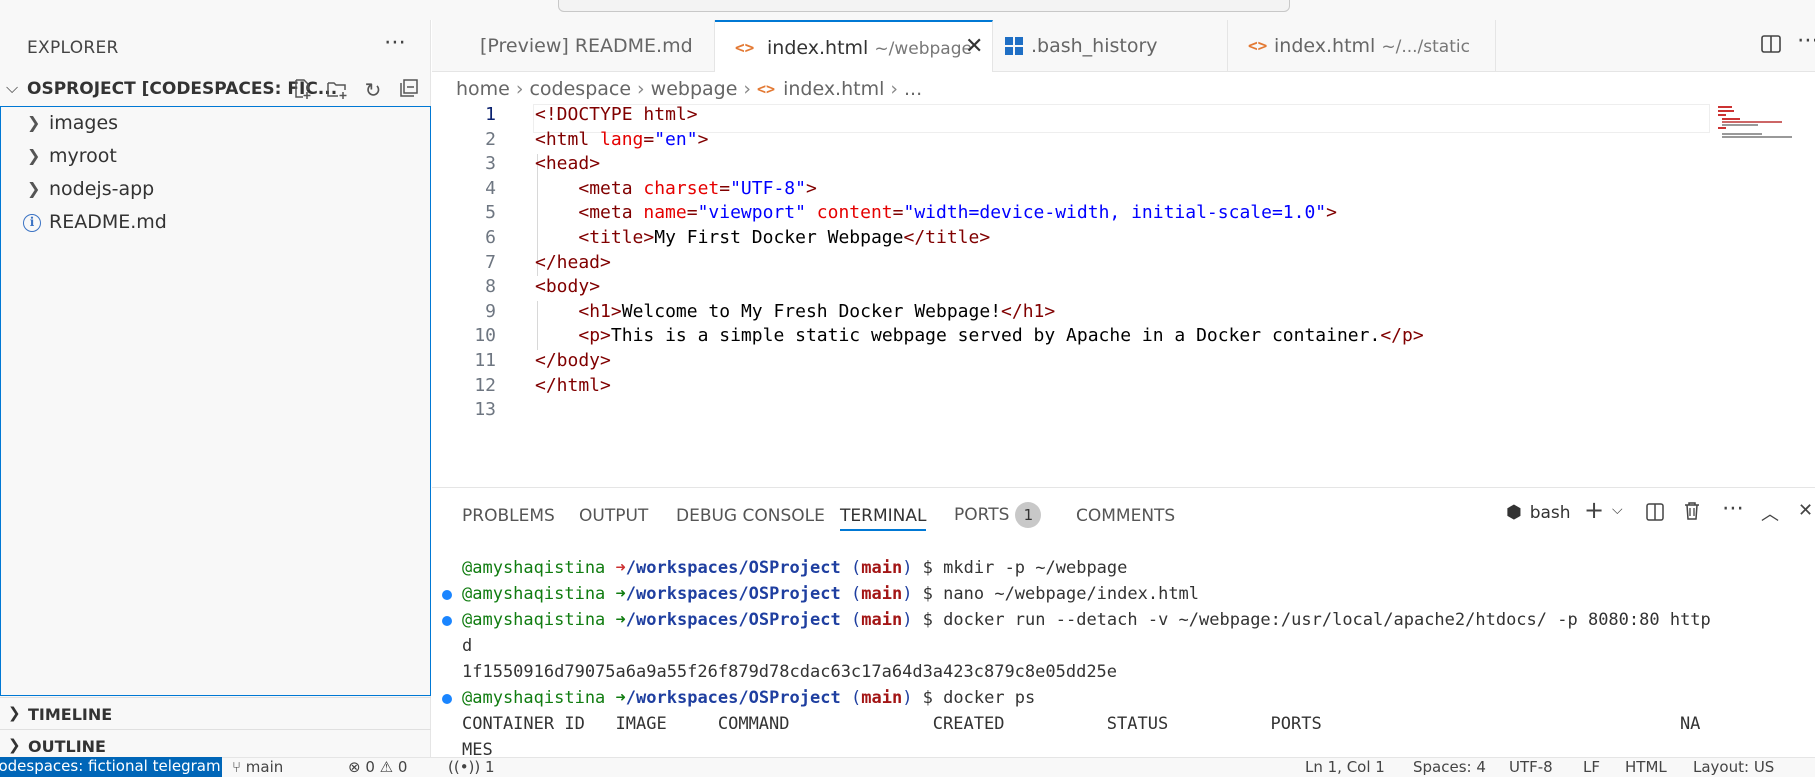 The image size is (1815, 777). Describe the element at coordinates (32, 223) in the screenshot. I see `info-icon: i` at that location.